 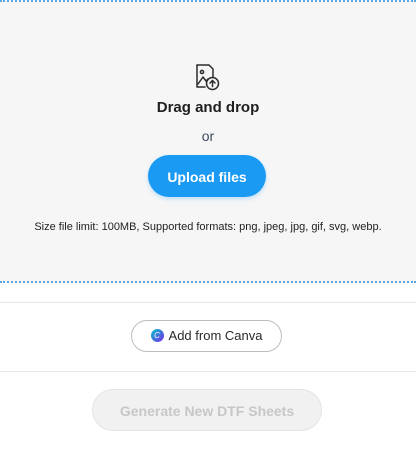 I want to click on canva-logo-icon: C, so click(x=157, y=335).